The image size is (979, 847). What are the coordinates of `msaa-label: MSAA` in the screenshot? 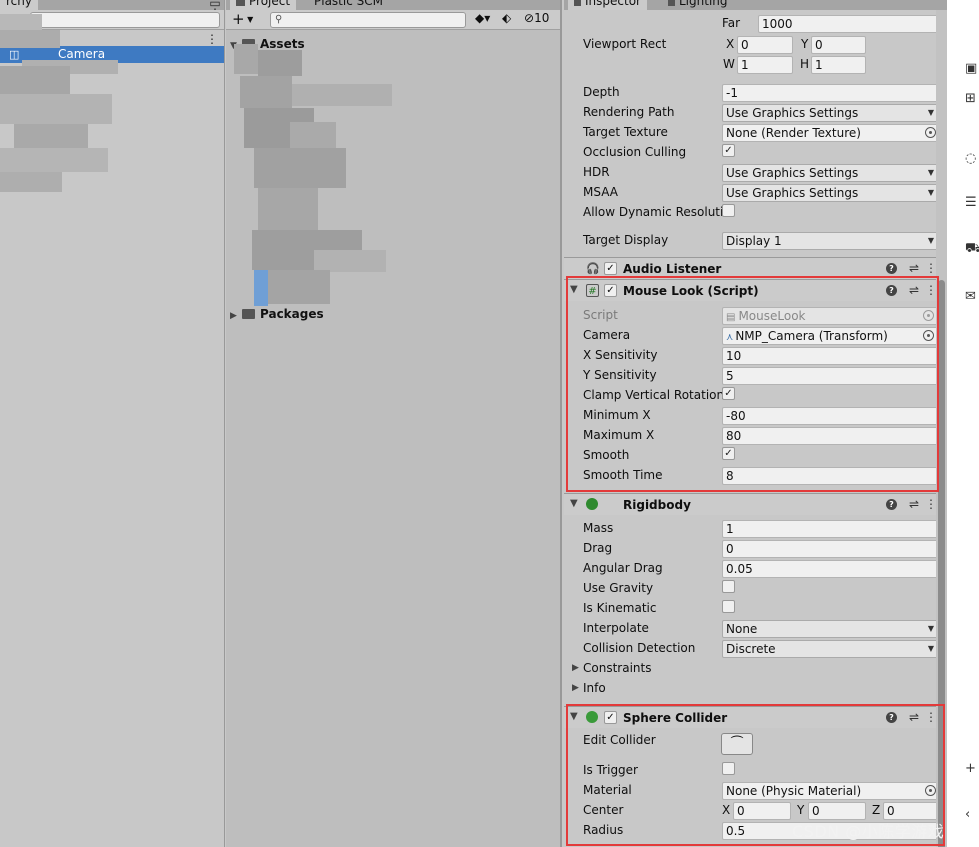 It's located at (600, 192).